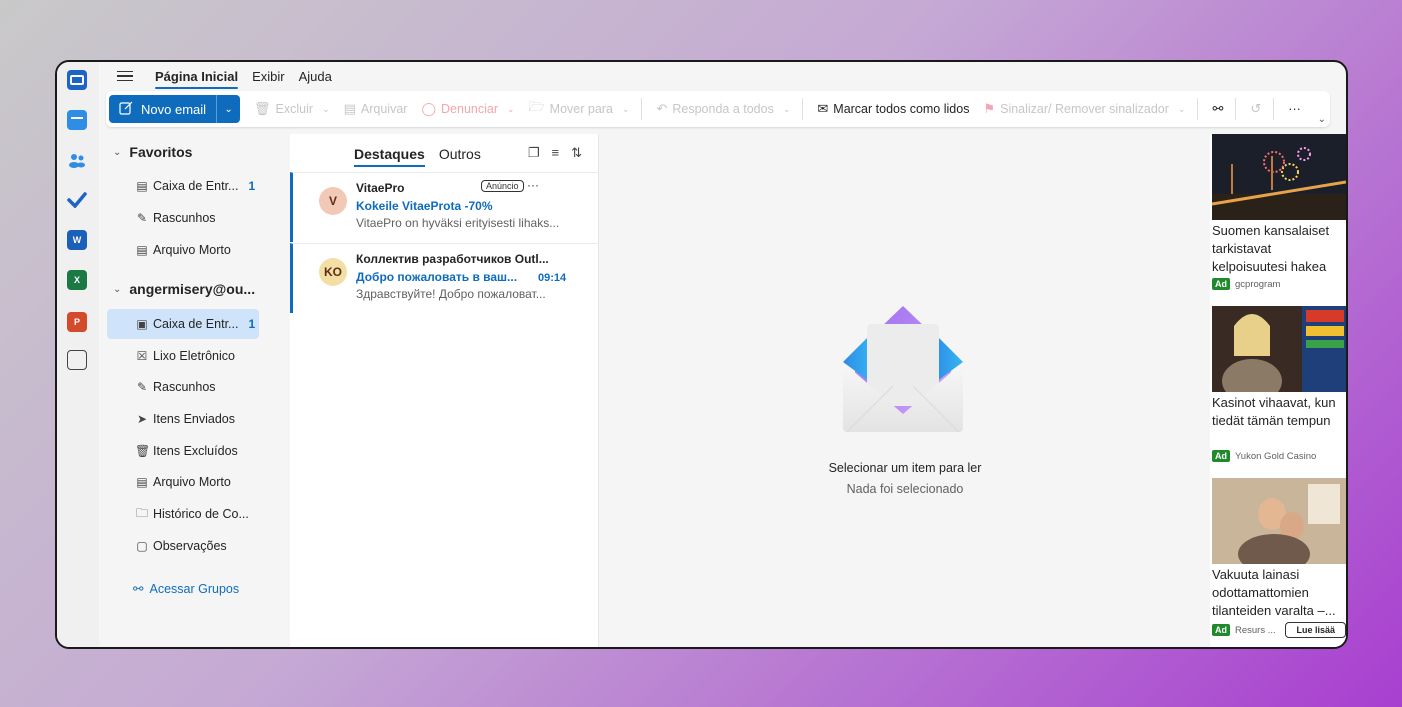  I want to click on folder-icon: 🗀, so click(141, 512).